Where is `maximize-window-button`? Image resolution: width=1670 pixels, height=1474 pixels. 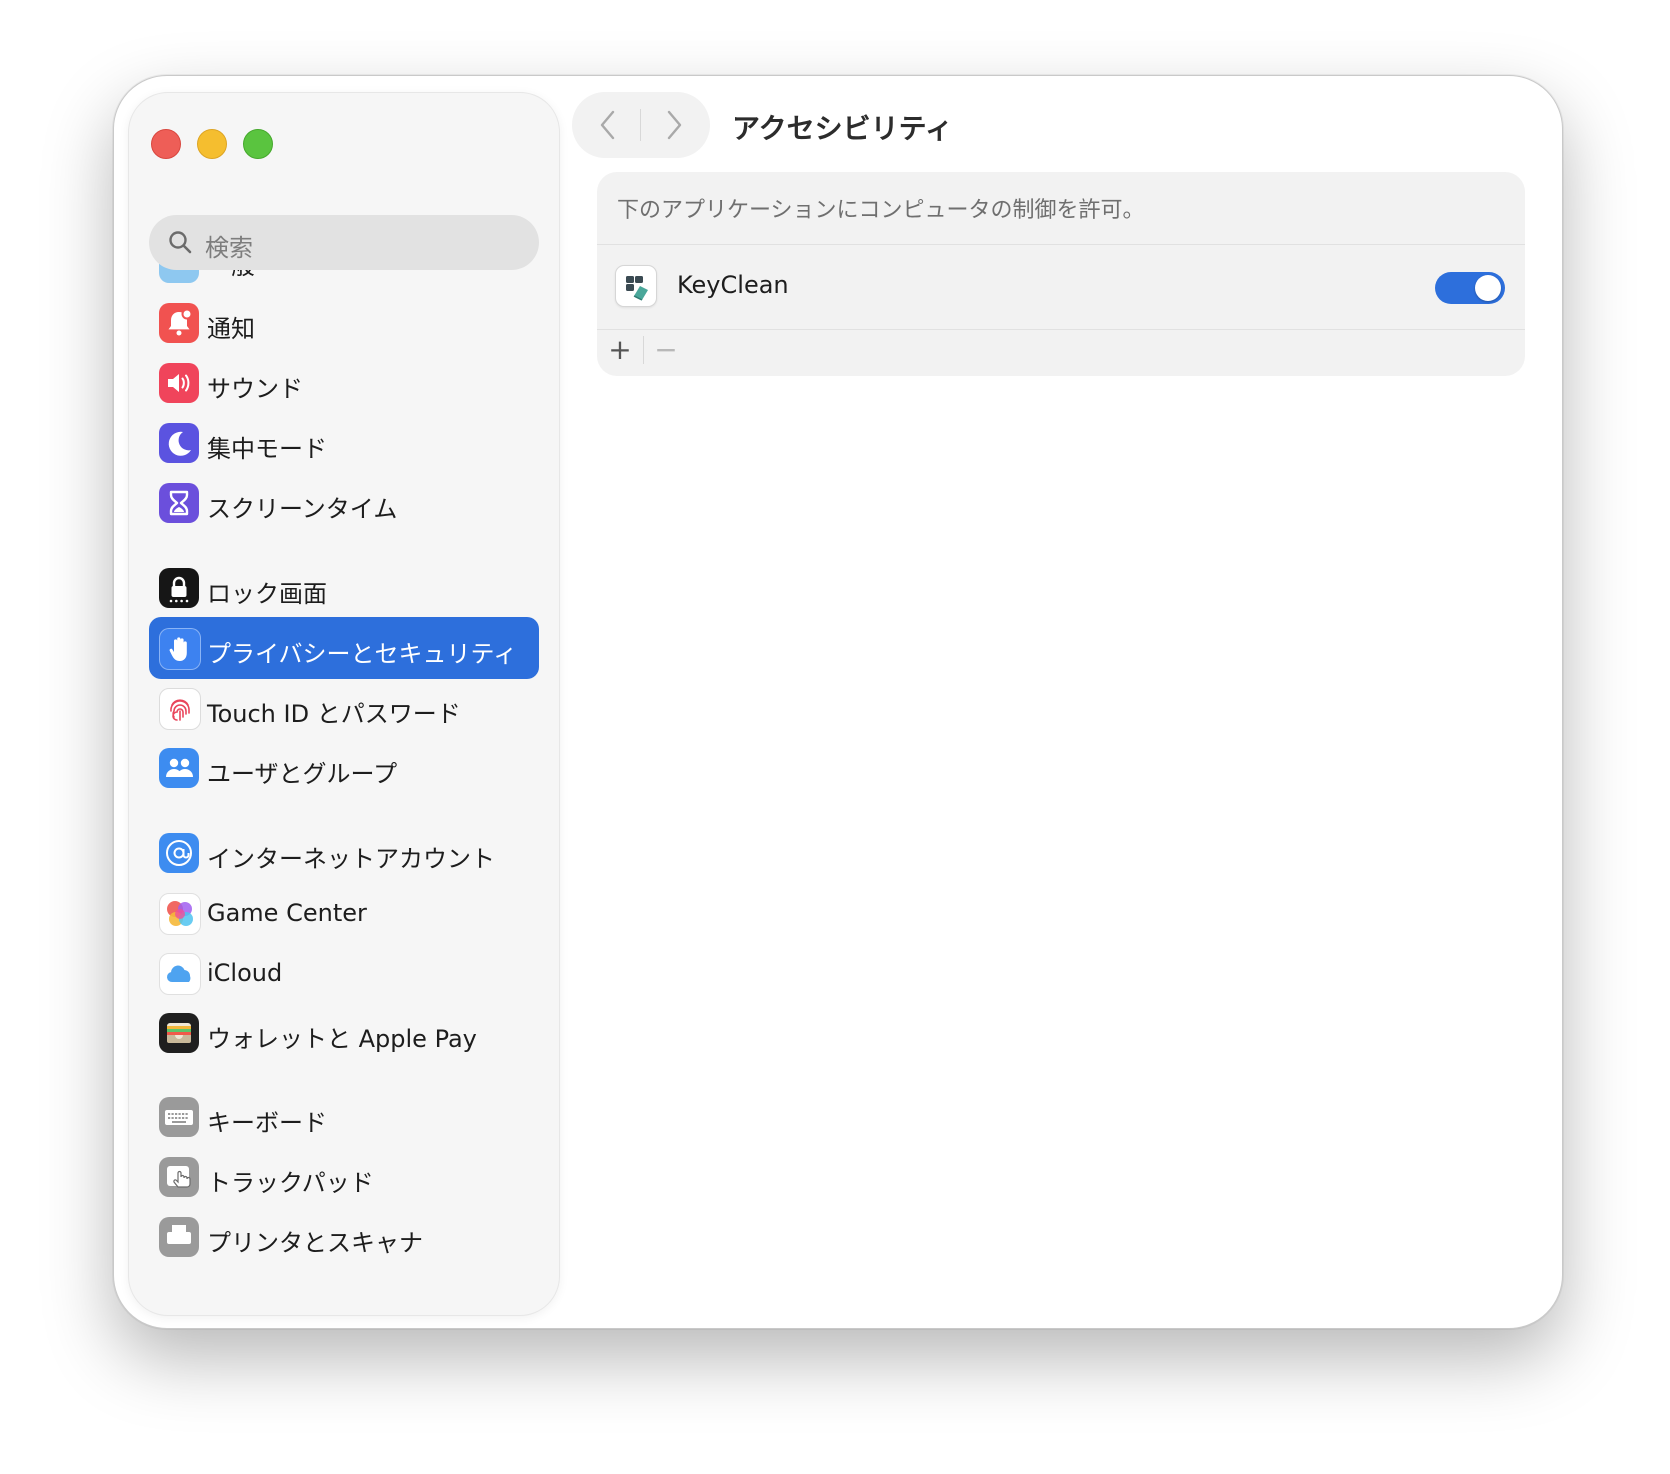
maximize-window-button is located at coordinates (258, 144).